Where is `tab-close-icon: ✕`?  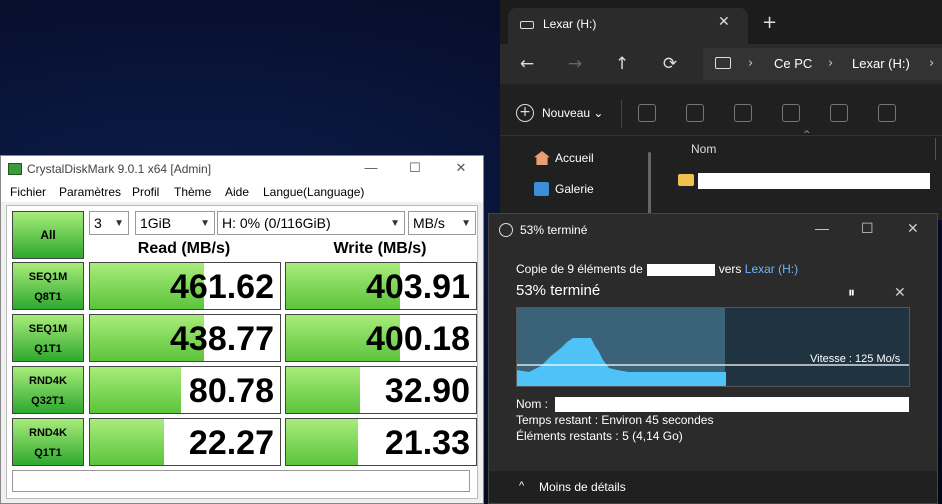
tab-close-icon: ✕ is located at coordinates (724, 22).